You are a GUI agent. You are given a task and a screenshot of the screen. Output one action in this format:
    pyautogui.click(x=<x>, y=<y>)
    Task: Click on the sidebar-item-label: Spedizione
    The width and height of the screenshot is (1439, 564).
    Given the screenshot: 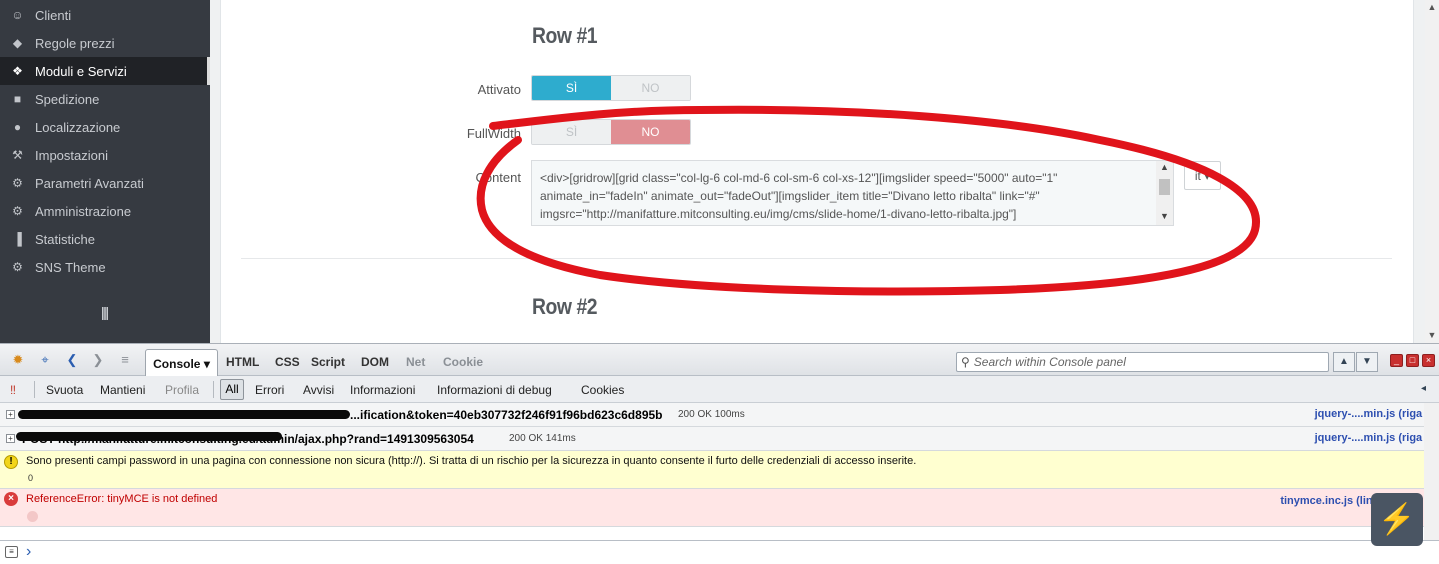 What is the action you would take?
    pyautogui.click(x=67, y=99)
    